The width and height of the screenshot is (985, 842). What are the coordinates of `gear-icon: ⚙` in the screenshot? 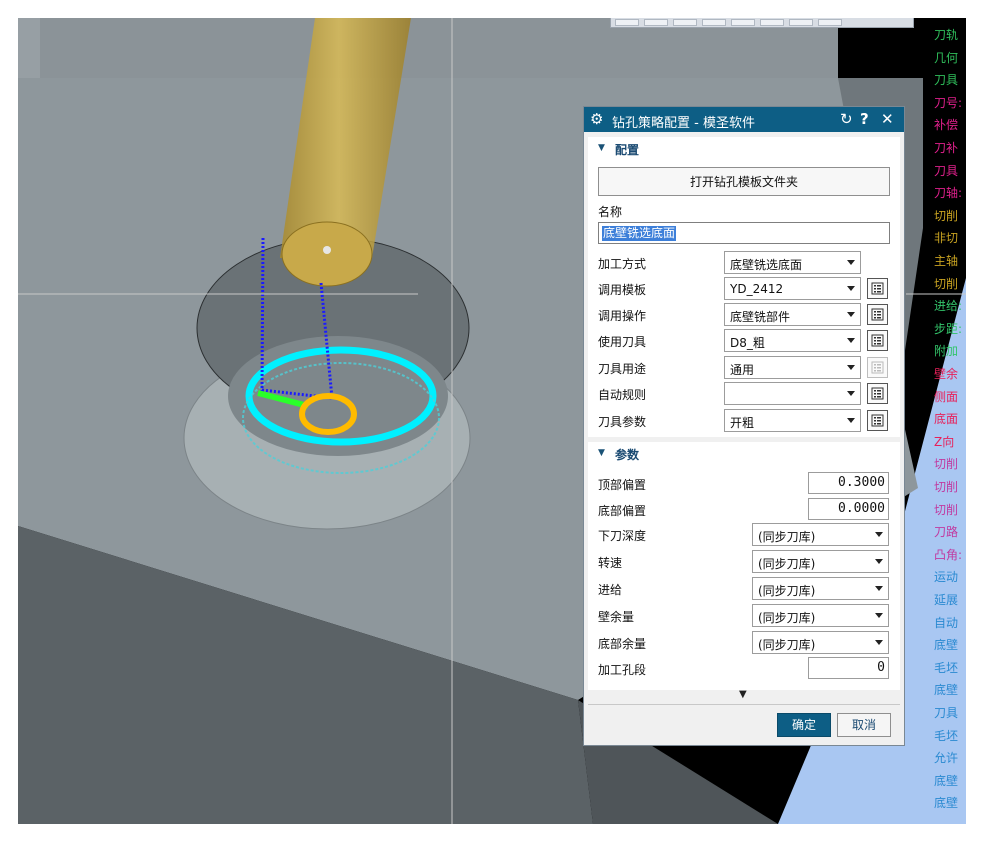 It's located at (597, 119).